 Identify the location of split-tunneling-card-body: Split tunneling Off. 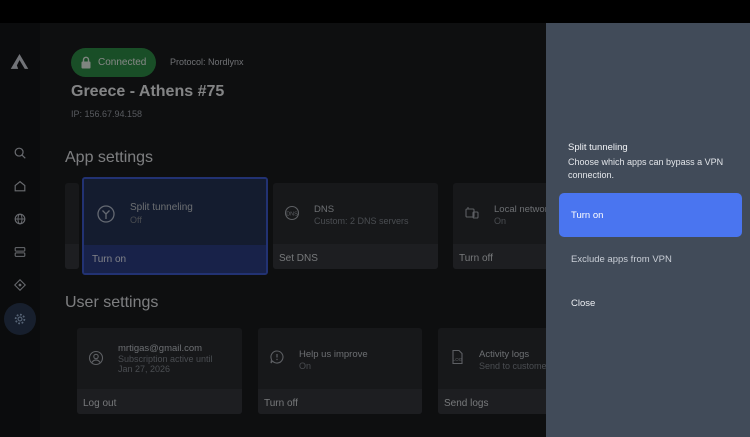
(175, 212).